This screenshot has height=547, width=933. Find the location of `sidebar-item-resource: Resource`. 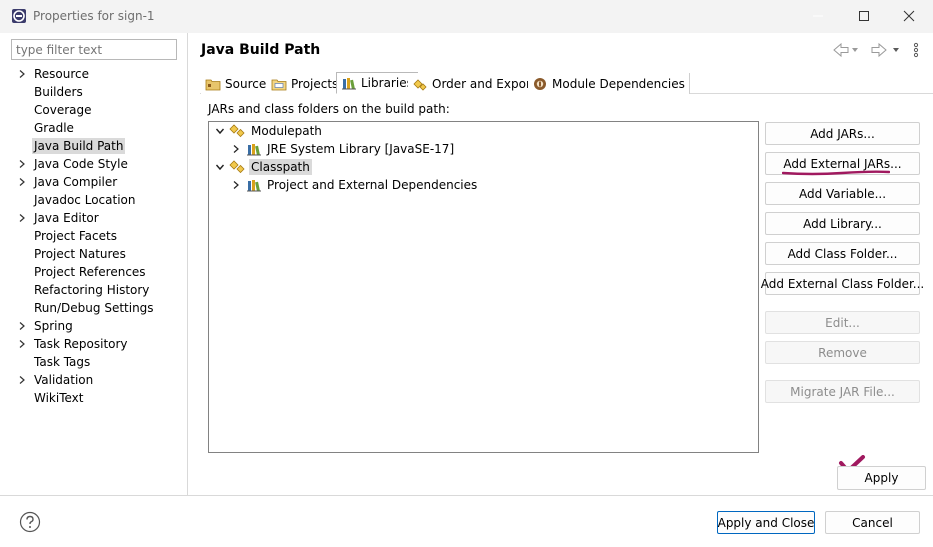

sidebar-item-resource: Resource is located at coordinates (98, 74).